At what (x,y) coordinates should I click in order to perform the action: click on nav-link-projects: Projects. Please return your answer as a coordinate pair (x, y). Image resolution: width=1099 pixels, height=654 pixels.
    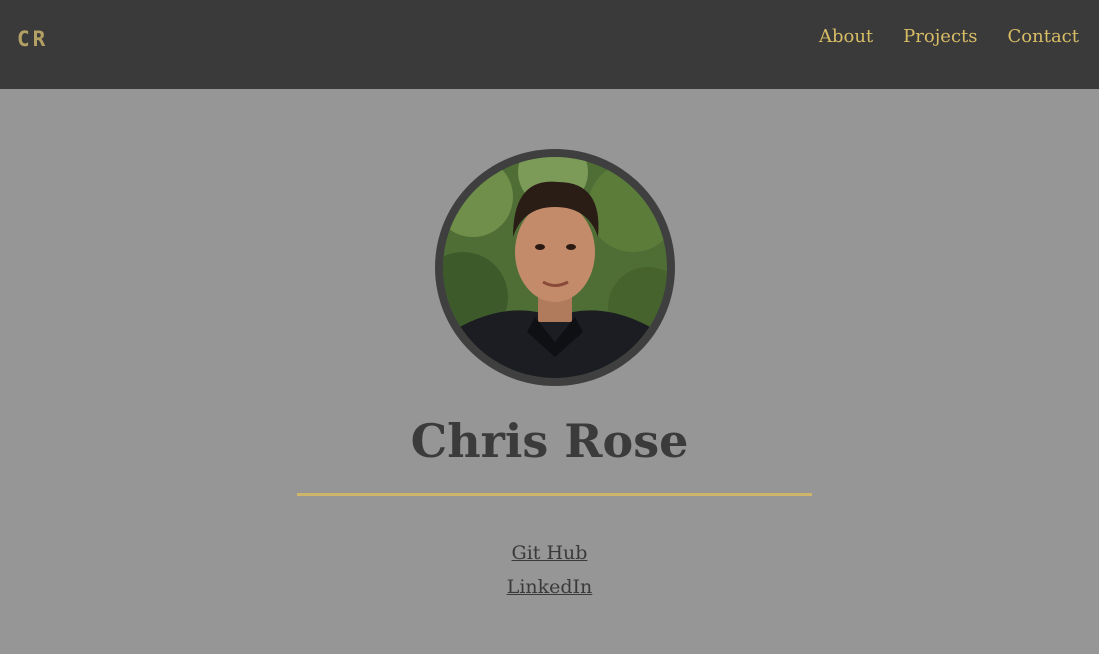
    Looking at the image, I should click on (940, 36).